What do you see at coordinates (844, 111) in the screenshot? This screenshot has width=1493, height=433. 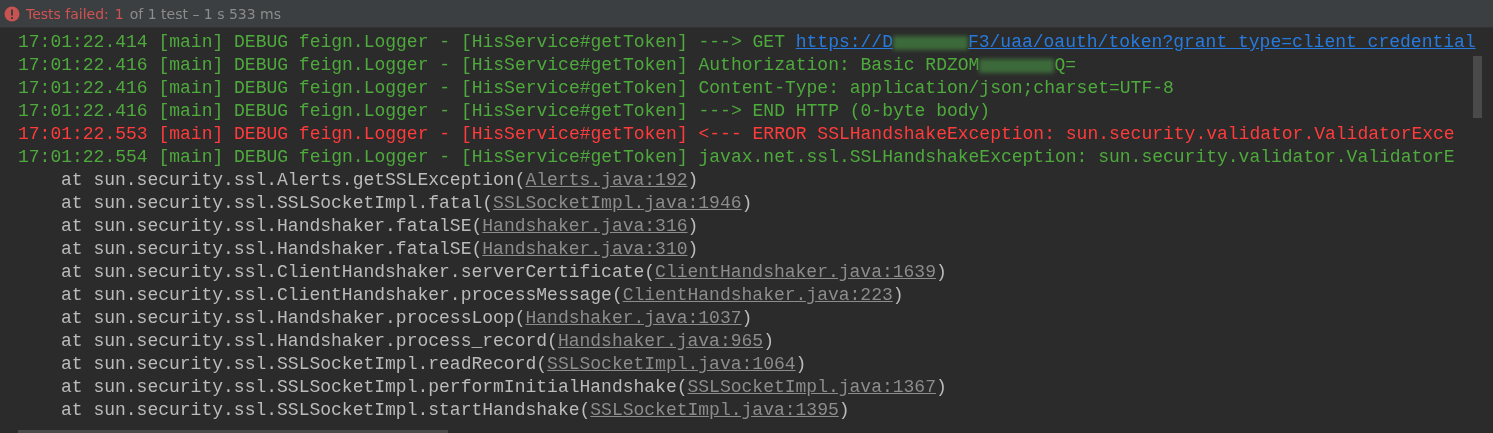 I see `log-message: ---> END HTTP (0-byte body)` at bounding box center [844, 111].